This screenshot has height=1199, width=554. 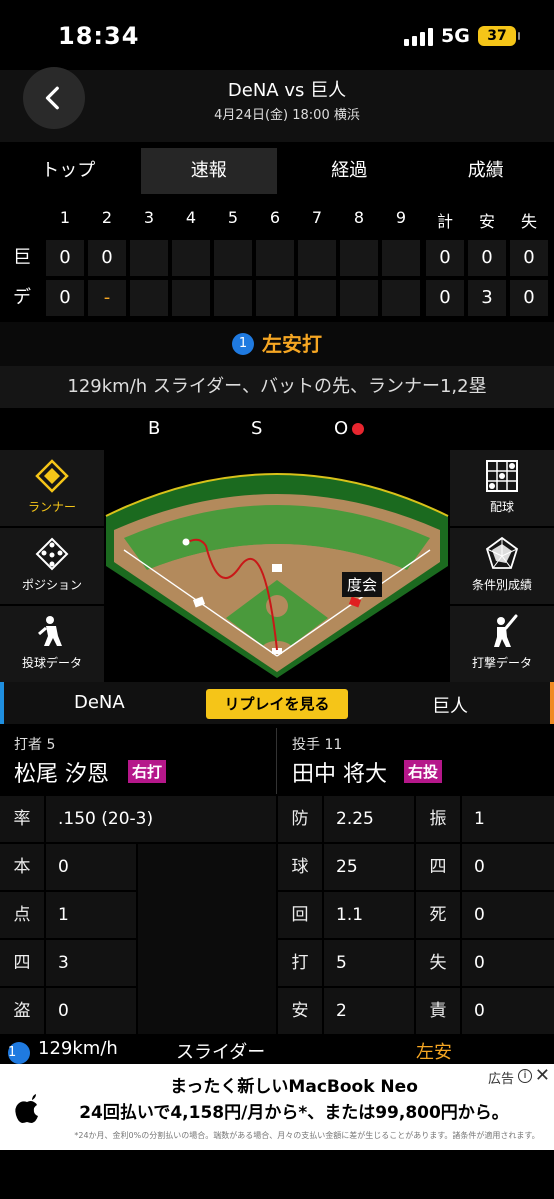 What do you see at coordinates (50, 631) in the screenshot?
I see `pitcher-icon` at bounding box center [50, 631].